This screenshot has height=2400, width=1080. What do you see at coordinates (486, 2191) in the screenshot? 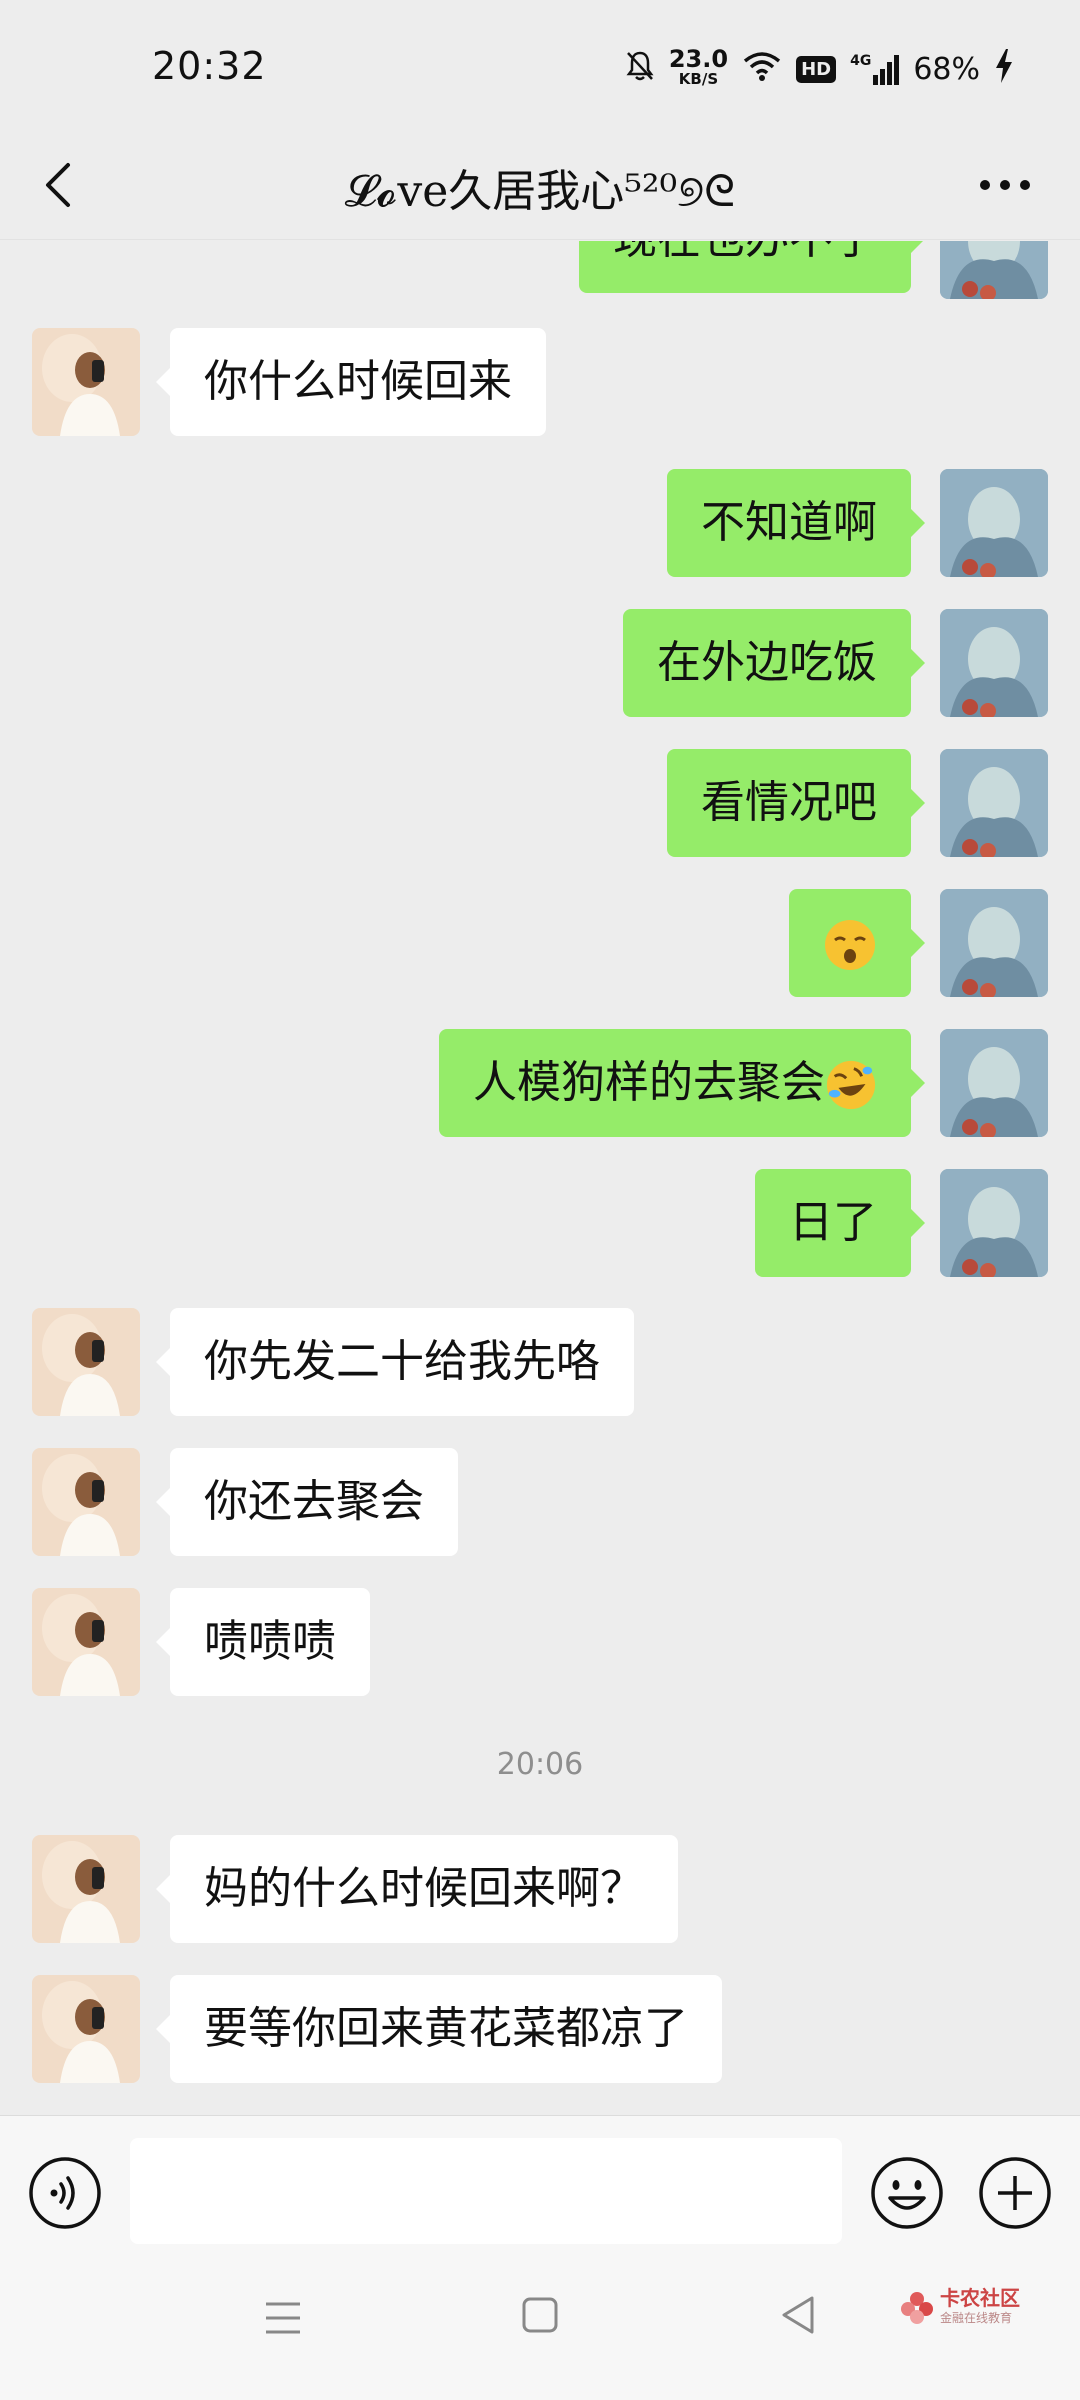
I see `message-input` at bounding box center [486, 2191].